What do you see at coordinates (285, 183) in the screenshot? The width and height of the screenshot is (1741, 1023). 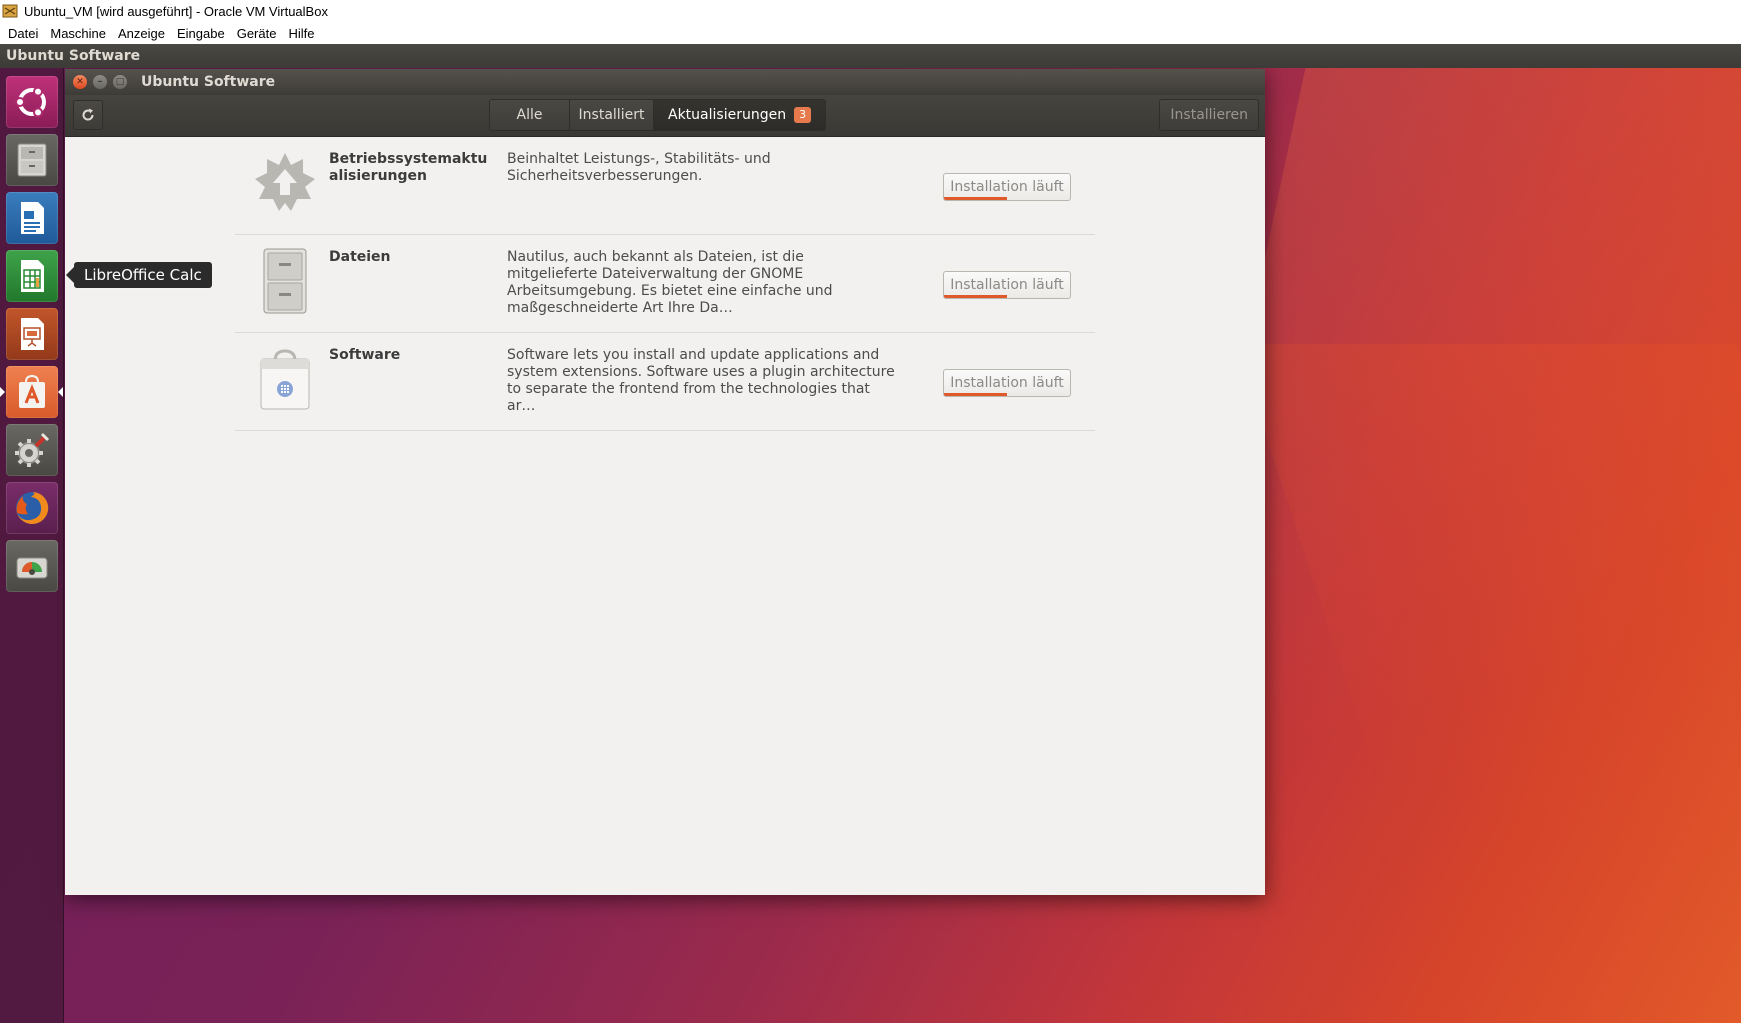 I see `os-update-icon` at bounding box center [285, 183].